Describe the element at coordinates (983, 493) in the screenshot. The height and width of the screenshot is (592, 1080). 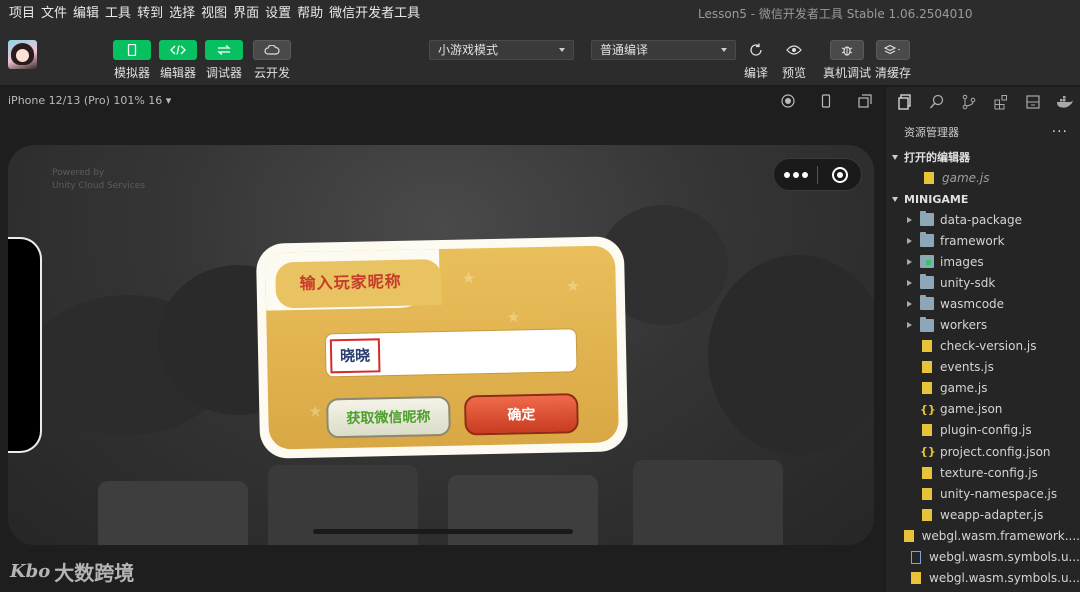
I see `tree-item: unity-namespace.js` at that location.